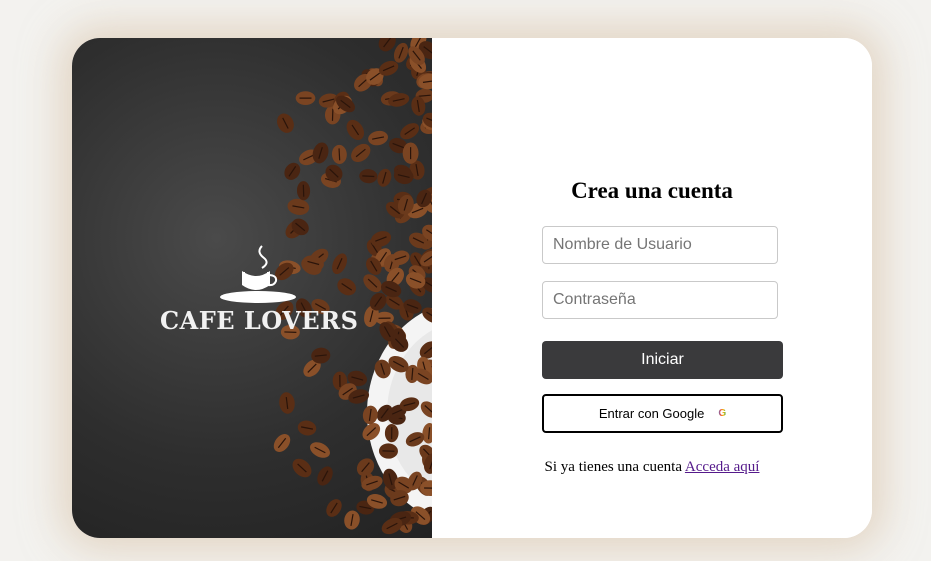 This screenshot has width=931, height=561. What do you see at coordinates (651, 413) in the screenshot?
I see `google-signin-label: Entrar con Google` at bounding box center [651, 413].